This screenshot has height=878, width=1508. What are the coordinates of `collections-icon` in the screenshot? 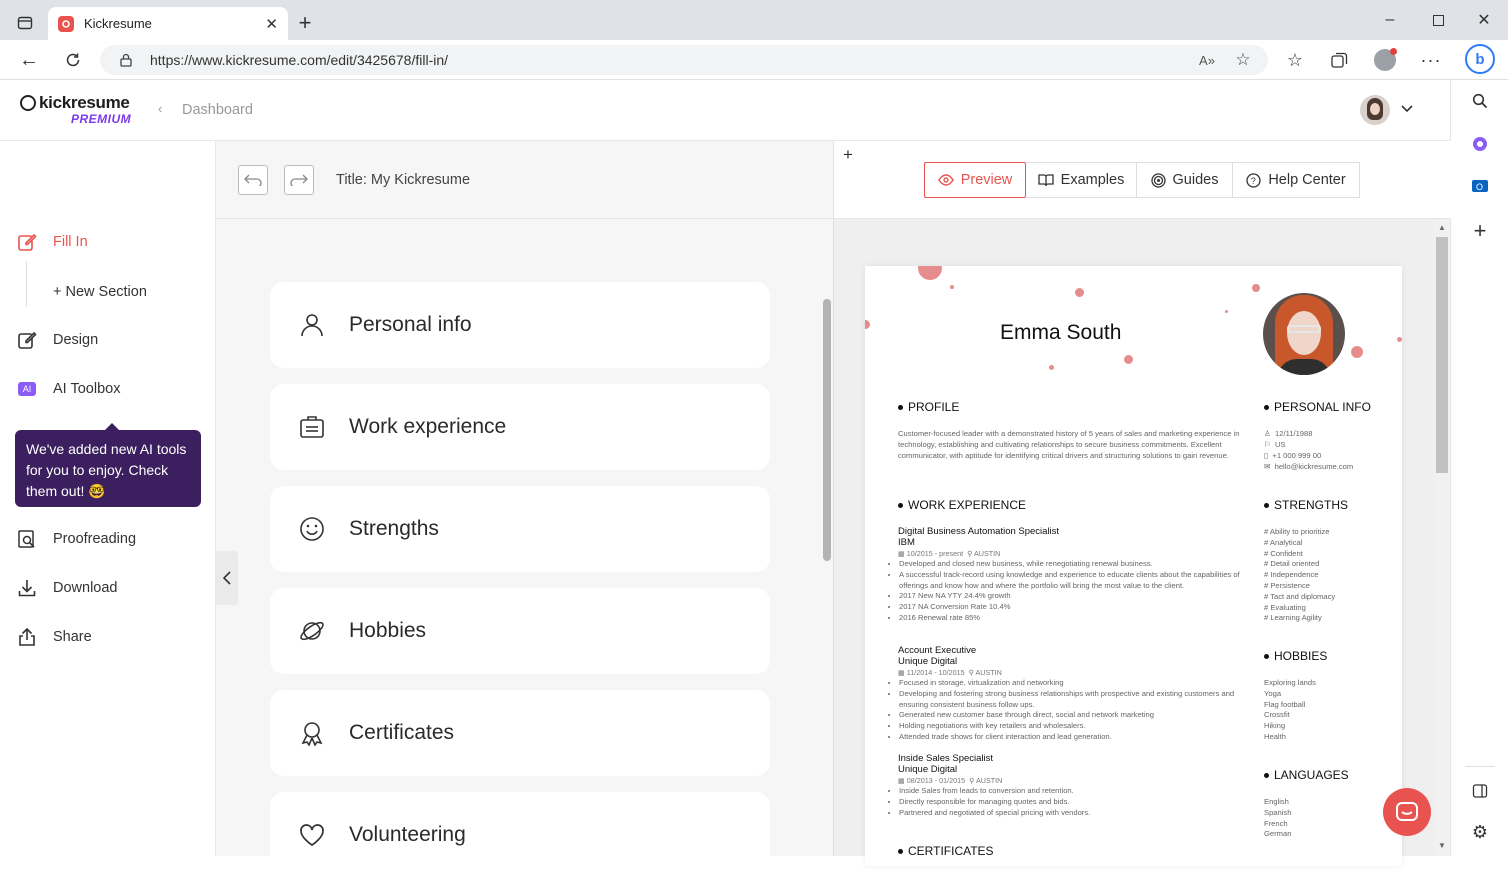 It's located at (1339, 60).